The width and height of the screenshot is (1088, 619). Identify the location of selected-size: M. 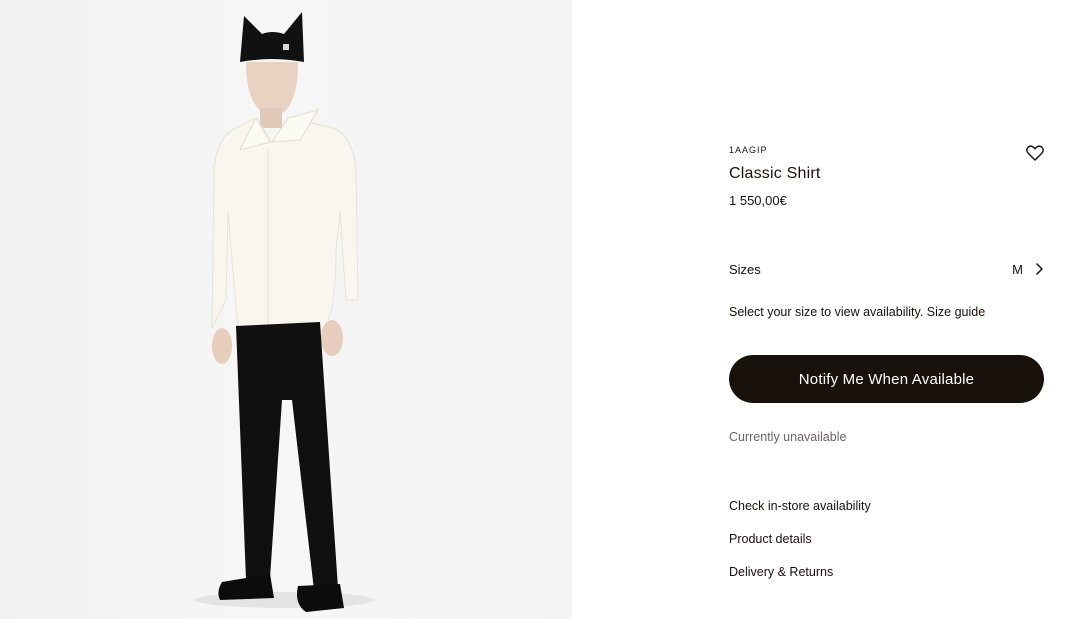
(1017, 269).